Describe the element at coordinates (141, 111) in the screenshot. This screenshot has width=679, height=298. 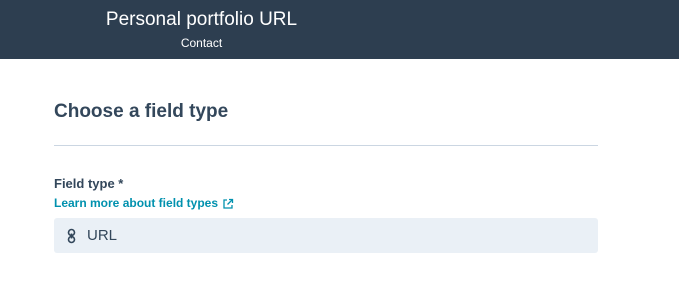
I see `section-title: Choose a field type` at that location.